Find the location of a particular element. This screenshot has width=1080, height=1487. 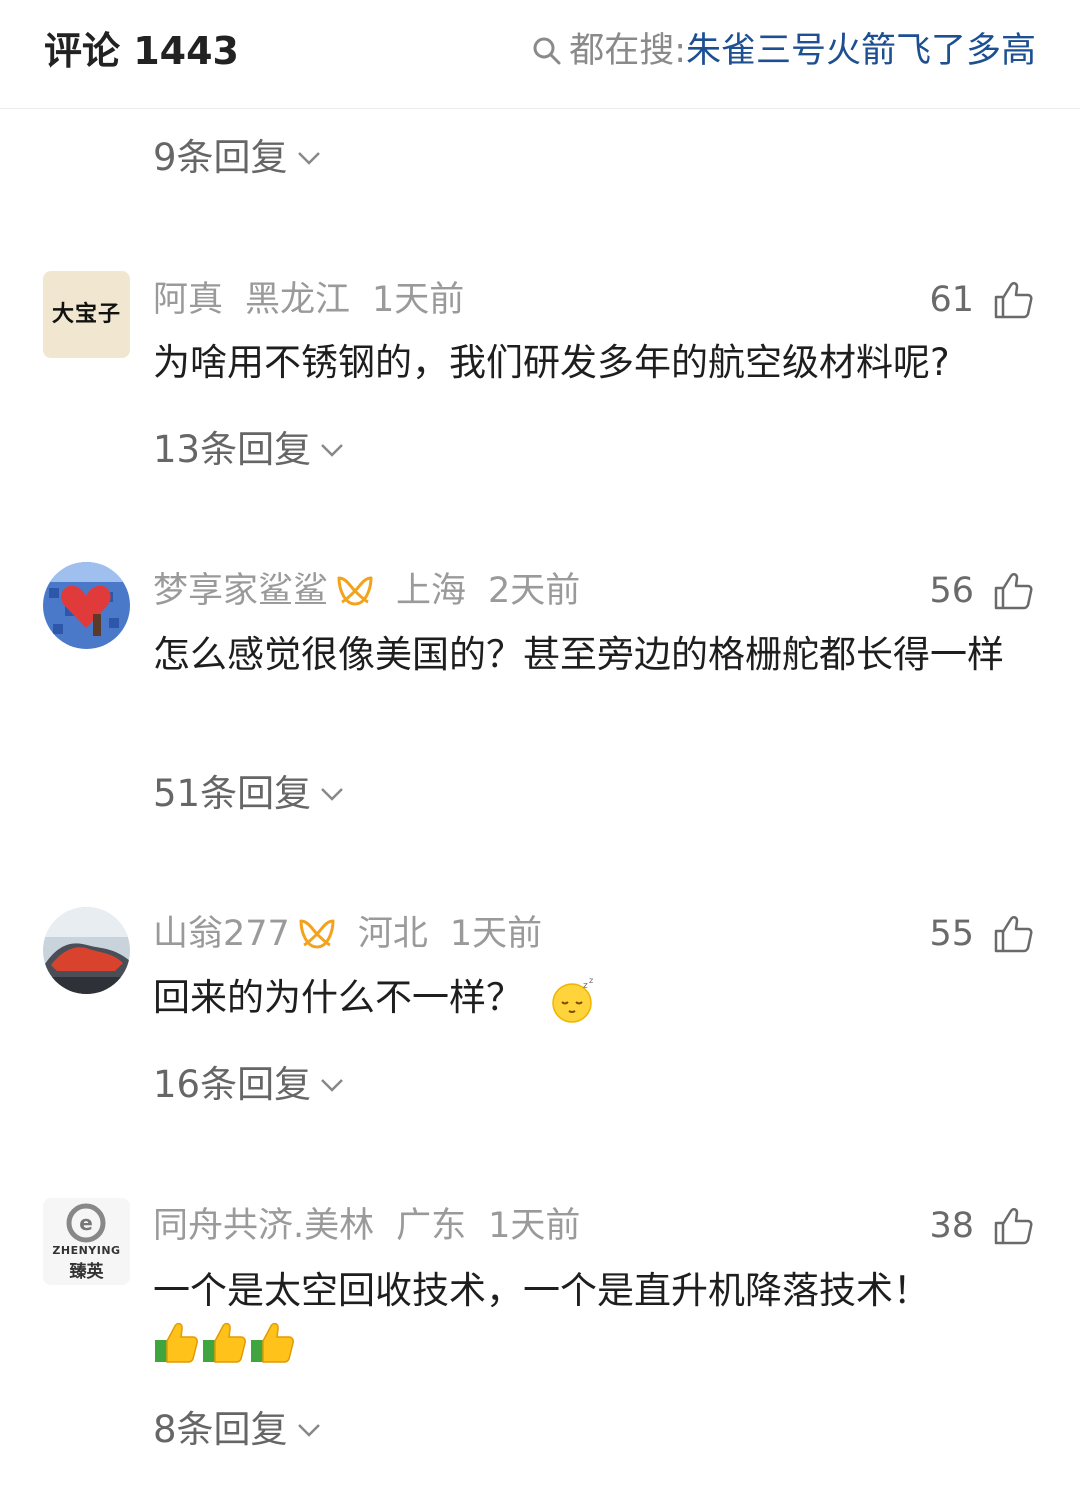

like-count: 56 is located at coordinates (951, 591).